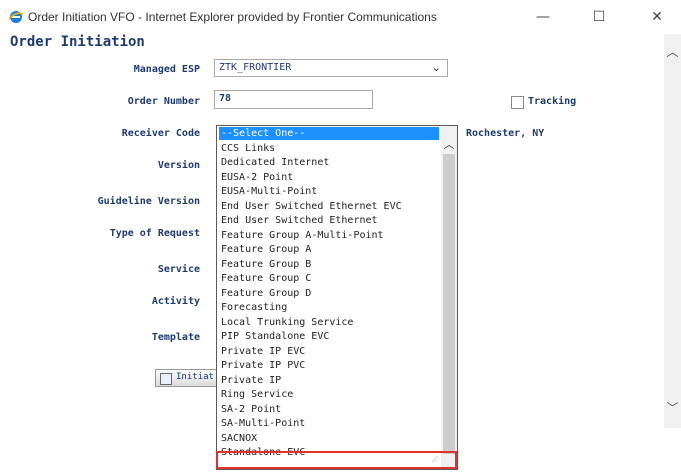 This screenshot has width=681, height=472. What do you see at coordinates (657, 17) in the screenshot?
I see `close-button: ✕` at bounding box center [657, 17].